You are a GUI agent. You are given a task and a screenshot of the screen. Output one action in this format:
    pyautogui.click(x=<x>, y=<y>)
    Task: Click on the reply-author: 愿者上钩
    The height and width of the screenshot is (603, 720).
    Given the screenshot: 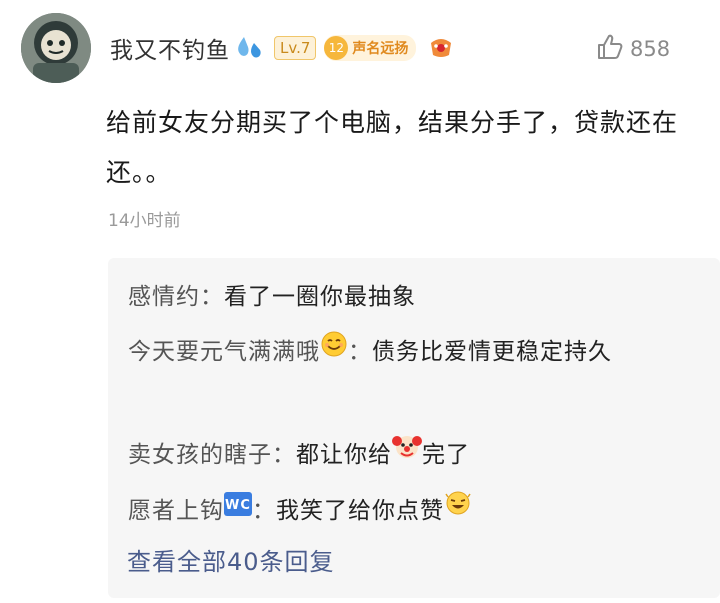 What is the action you would take?
    pyautogui.click(x=176, y=511)
    